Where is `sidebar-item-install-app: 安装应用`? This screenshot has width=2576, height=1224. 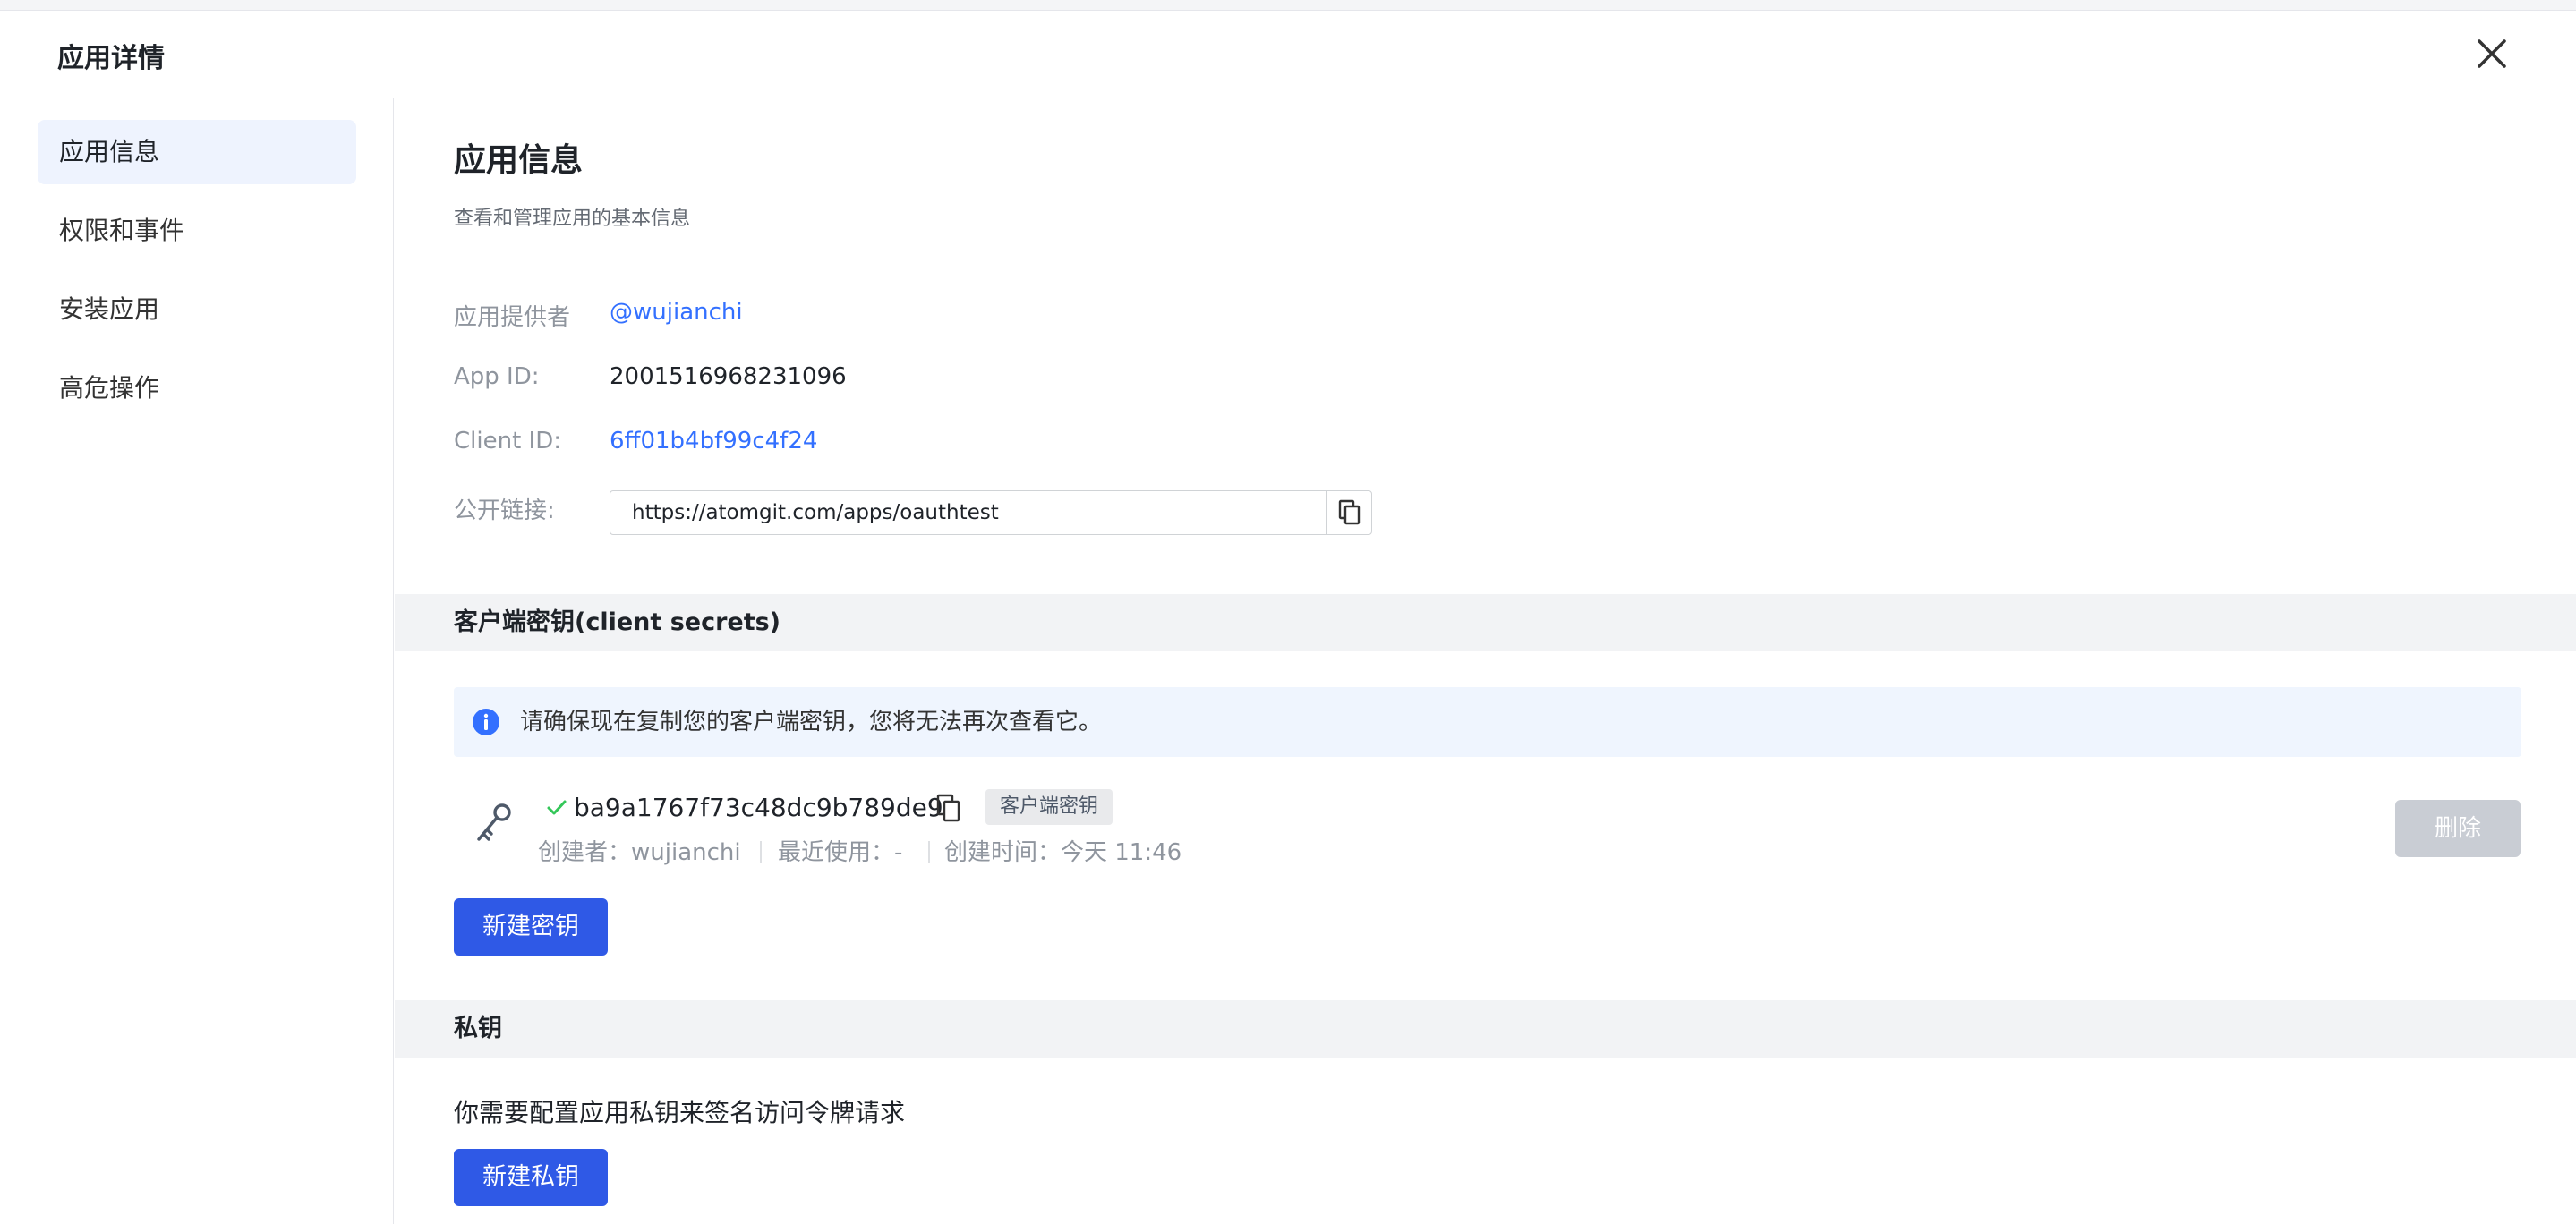 sidebar-item-install-app: 安装应用 is located at coordinates (197, 309).